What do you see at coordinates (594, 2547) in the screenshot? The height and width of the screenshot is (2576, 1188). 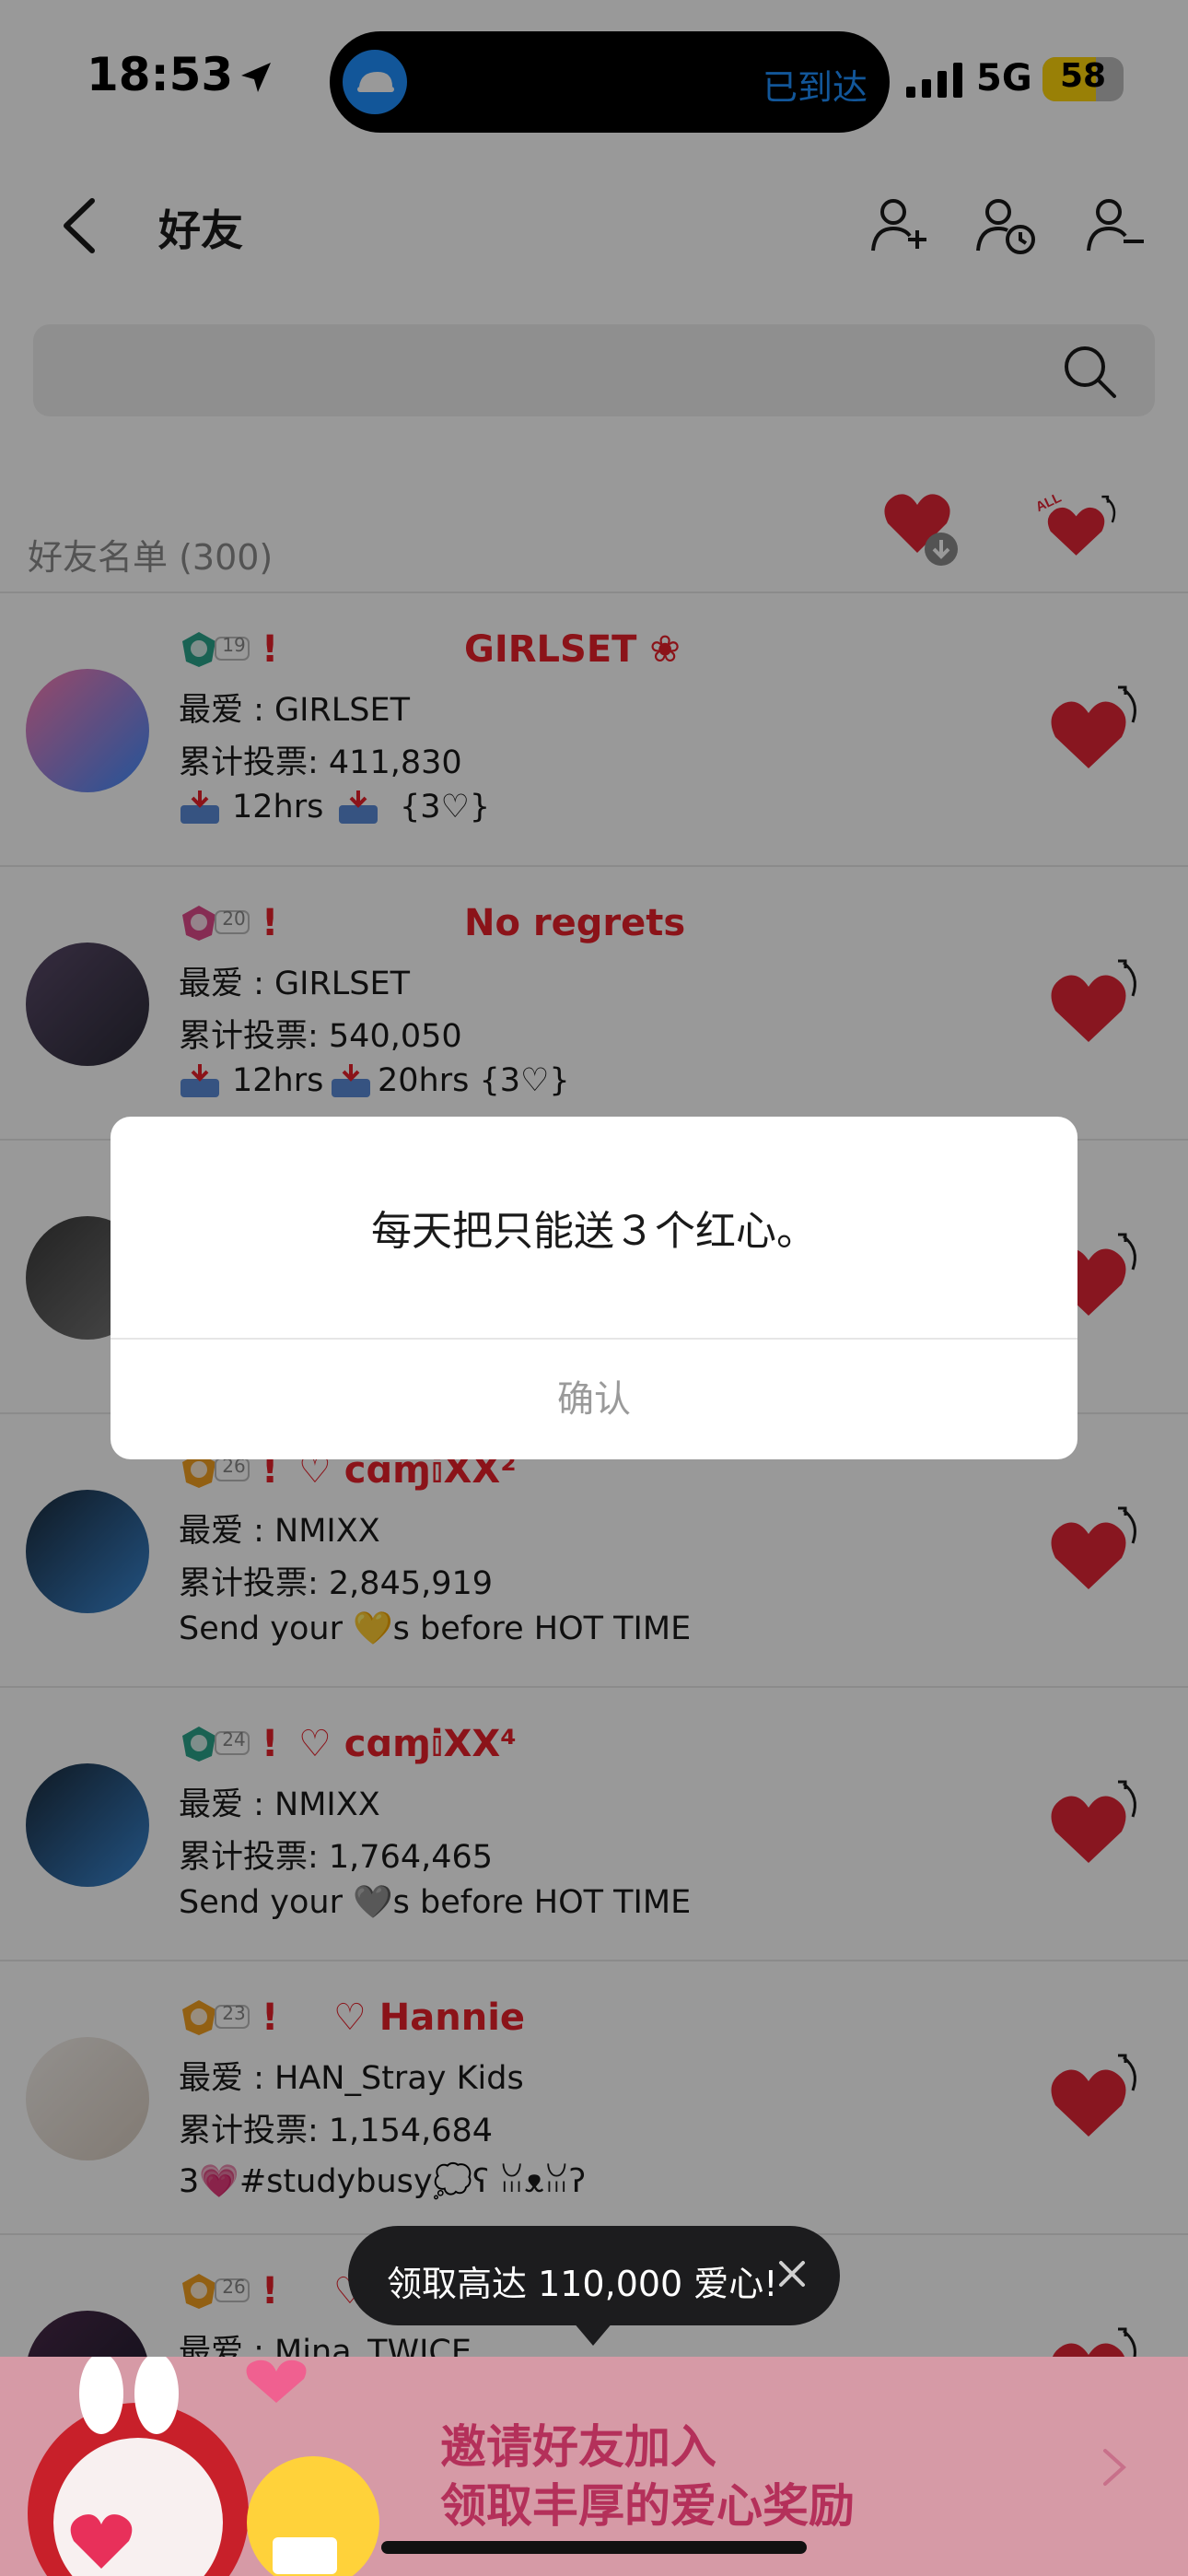 I see `home-indicator` at bounding box center [594, 2547].